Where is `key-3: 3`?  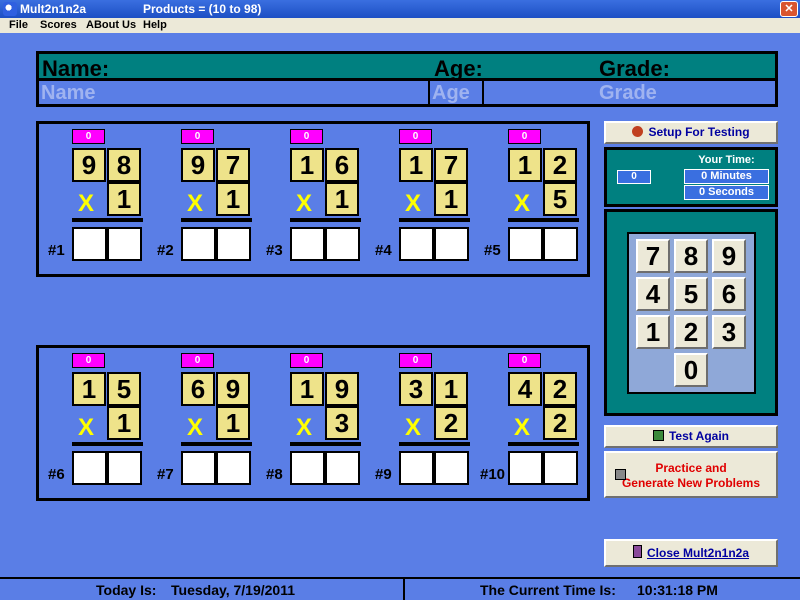 key-3: 3 is located at coordinates (729, 332).